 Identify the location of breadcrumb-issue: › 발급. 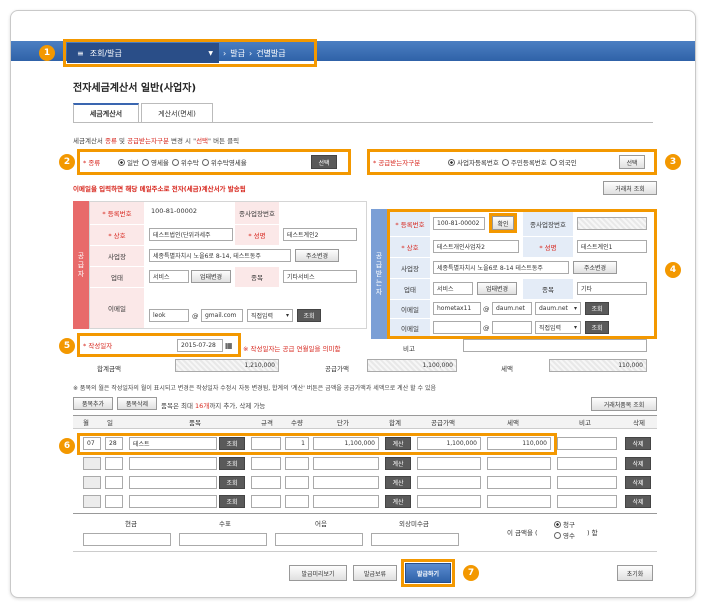
(234, 53).